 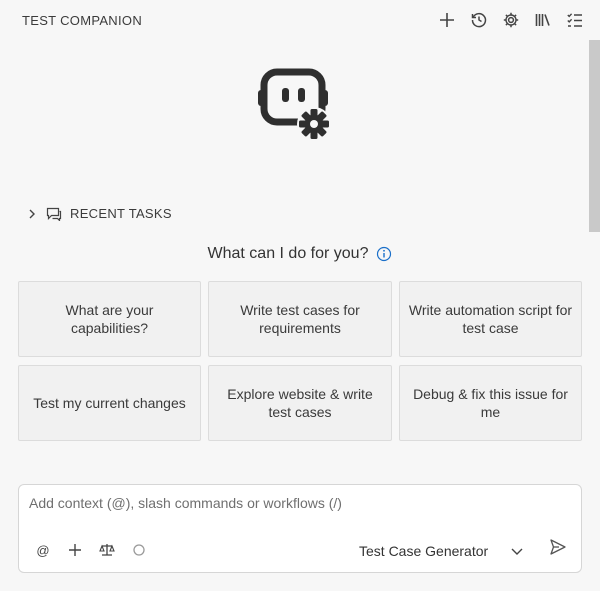 I want to click on prompt-heading: What can I do for you?, so click(x=300, y=254).